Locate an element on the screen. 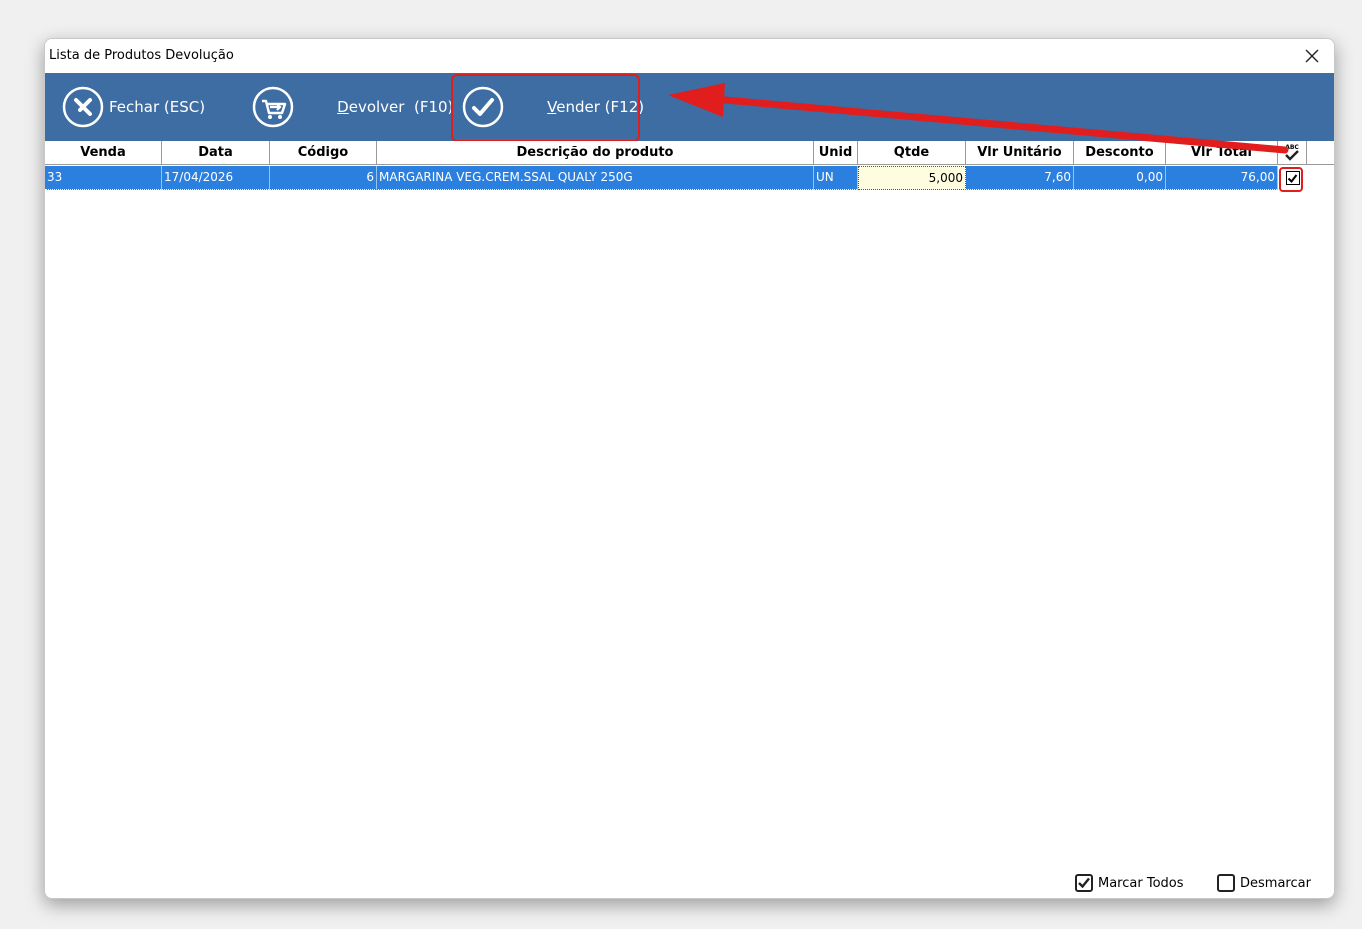 The height and width of the screenshot is (929, 1362). cell-check is located at coordinates (1292, 178).